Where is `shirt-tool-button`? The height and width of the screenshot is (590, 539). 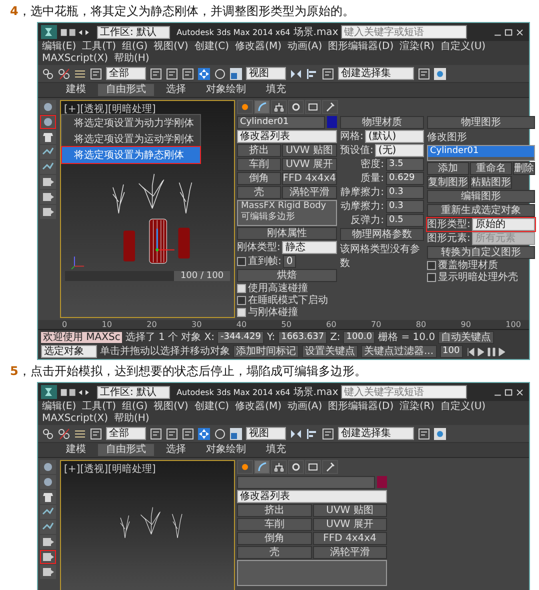
shirt-tool-button is located at coordinates (48, 497).